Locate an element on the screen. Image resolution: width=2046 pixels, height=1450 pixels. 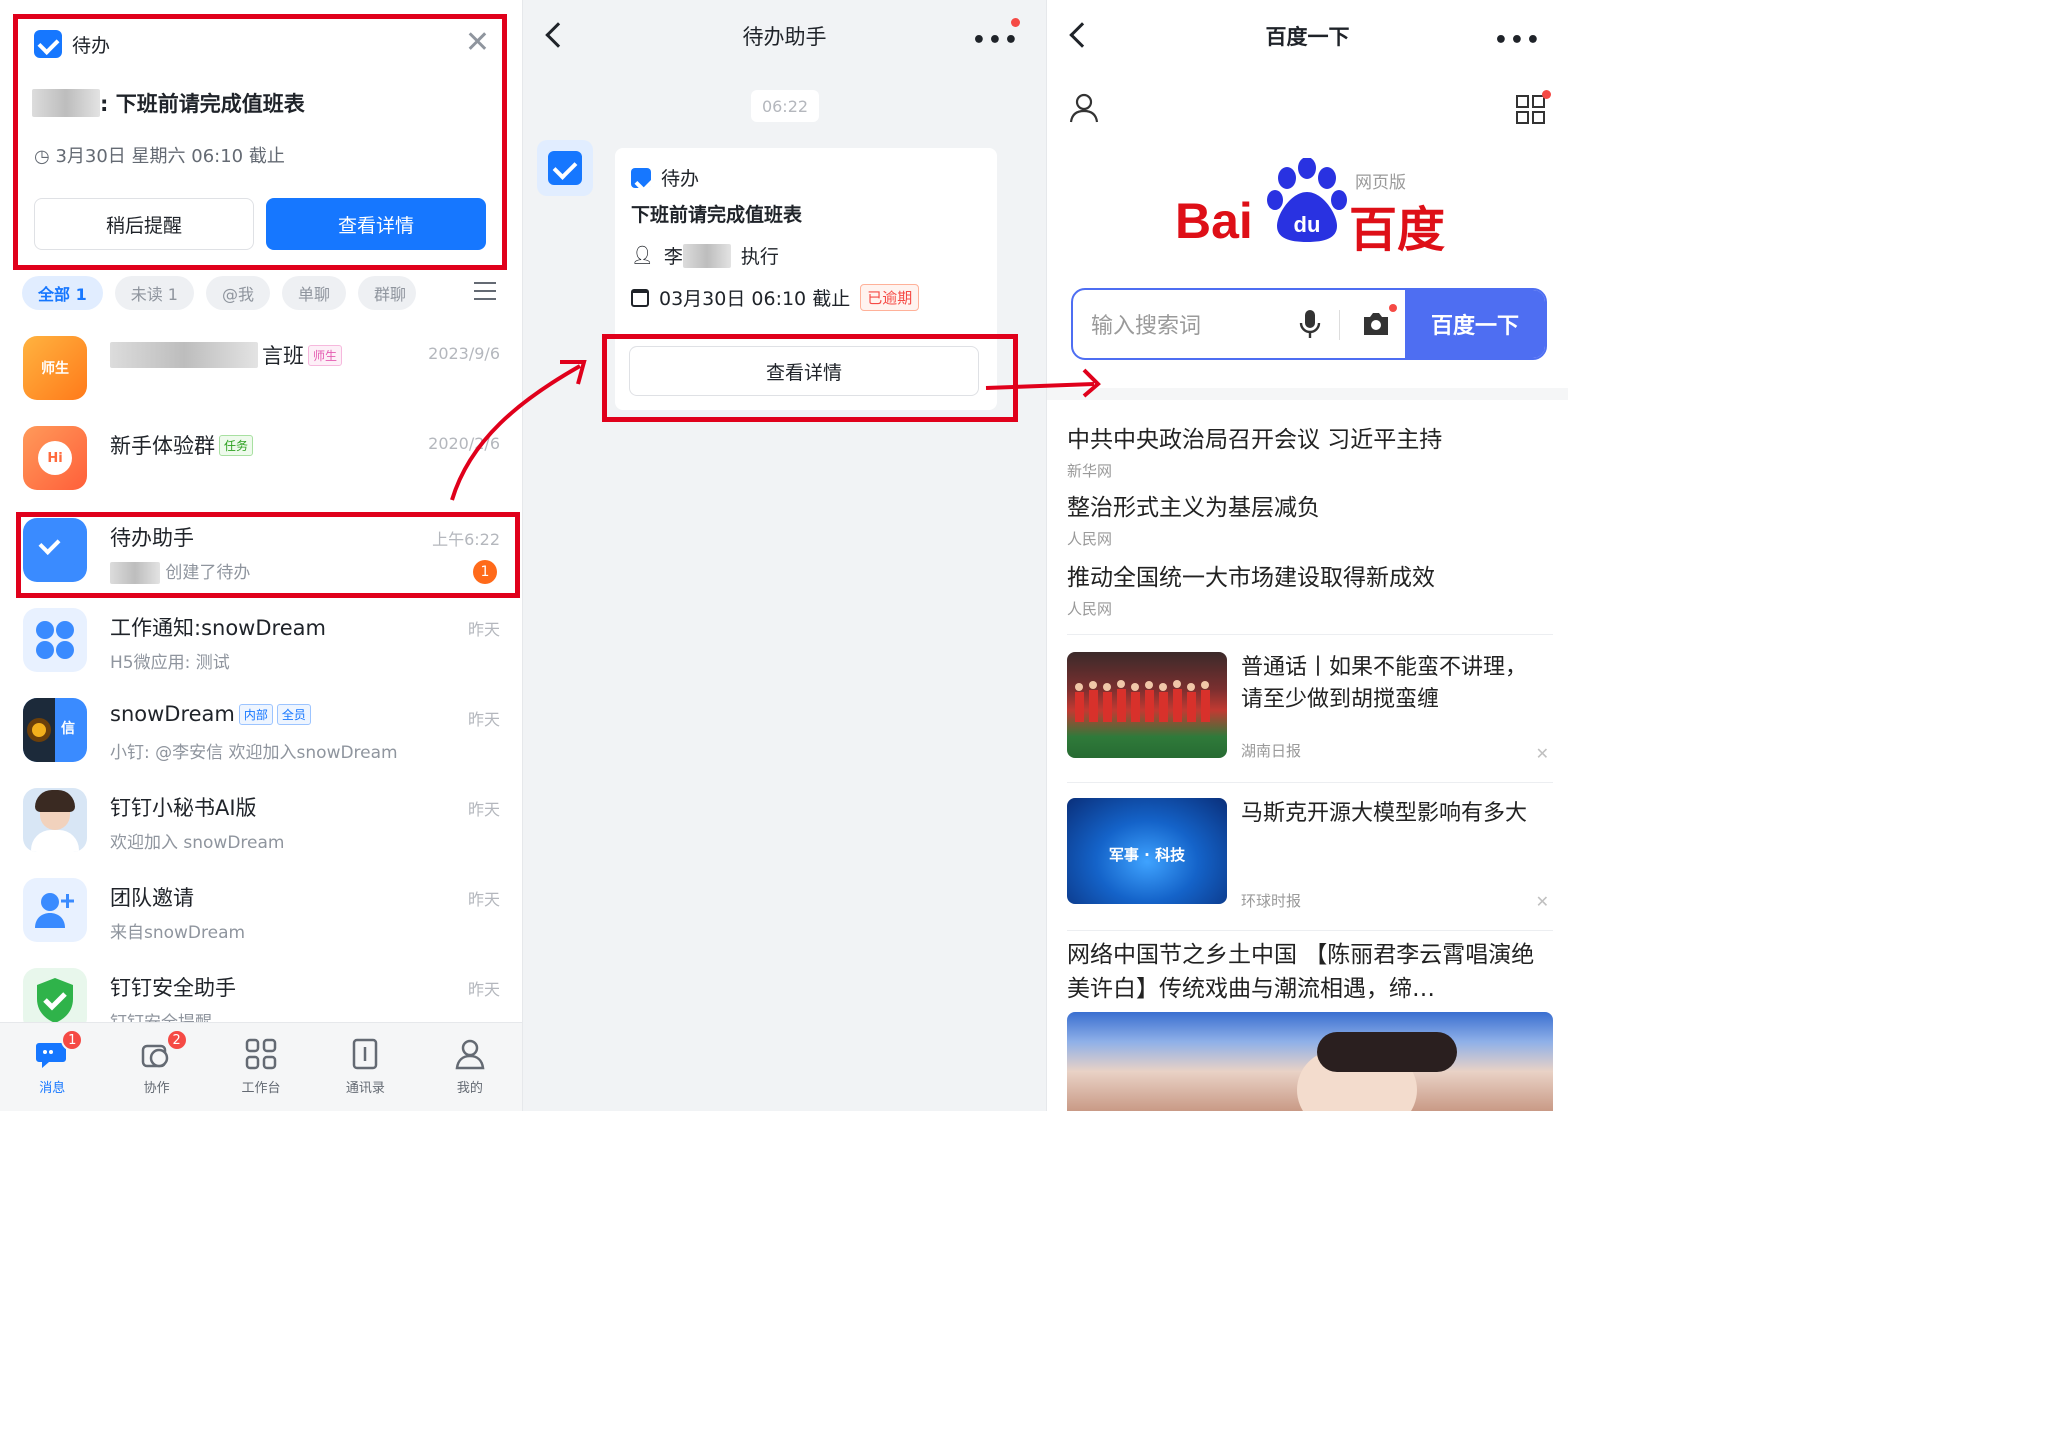
arrow-head is located at coordinates (573, 372).